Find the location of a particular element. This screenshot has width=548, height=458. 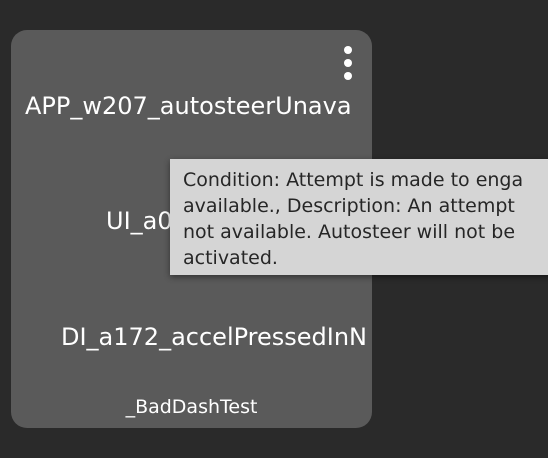

di-signal-label: DI_a172_accelPressedInN is located at coordinates (214, 337).